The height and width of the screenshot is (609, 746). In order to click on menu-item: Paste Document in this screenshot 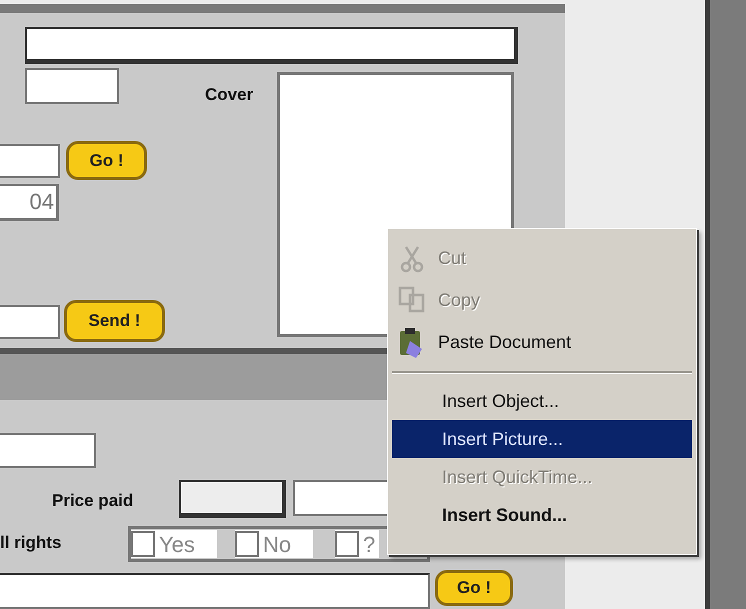, I will do `click(542, 342)`.